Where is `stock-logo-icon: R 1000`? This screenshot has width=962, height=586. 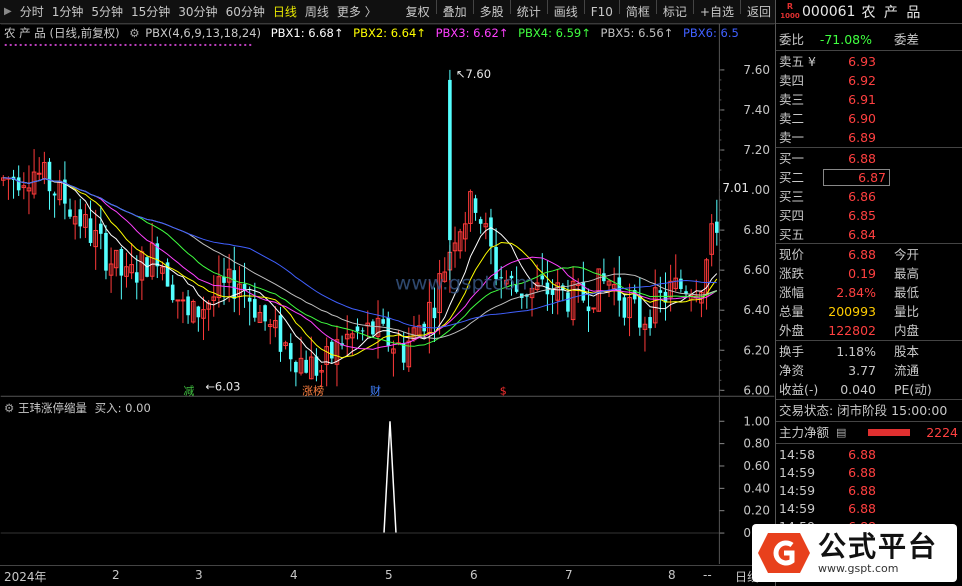
stock-logo-icon: R 1000 is located at coordinates (790, 10).